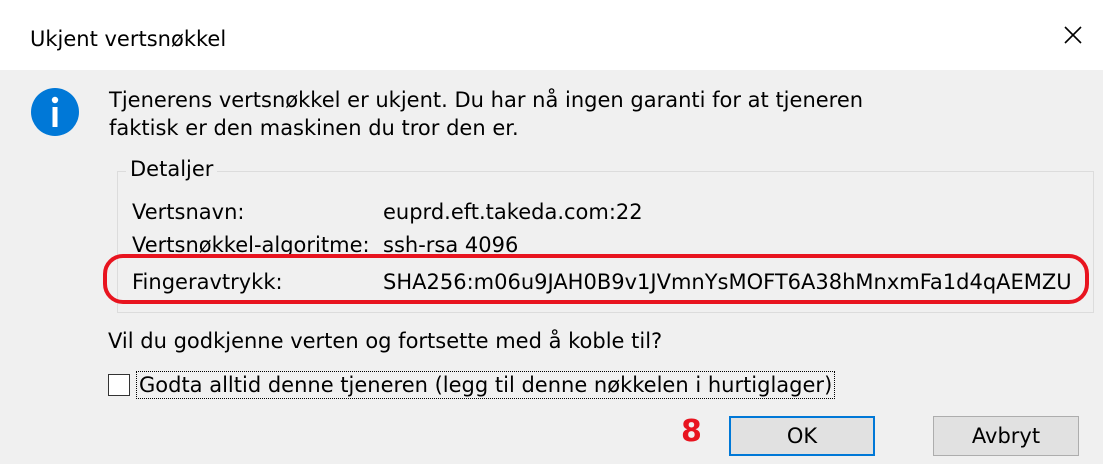 The height and width of the screenshot is (464, 1103). What do you see at coordinates (188, 212) in the screenshot?
I see `hostname-label: Vertsnavn:` at bounding box center [188, 212].